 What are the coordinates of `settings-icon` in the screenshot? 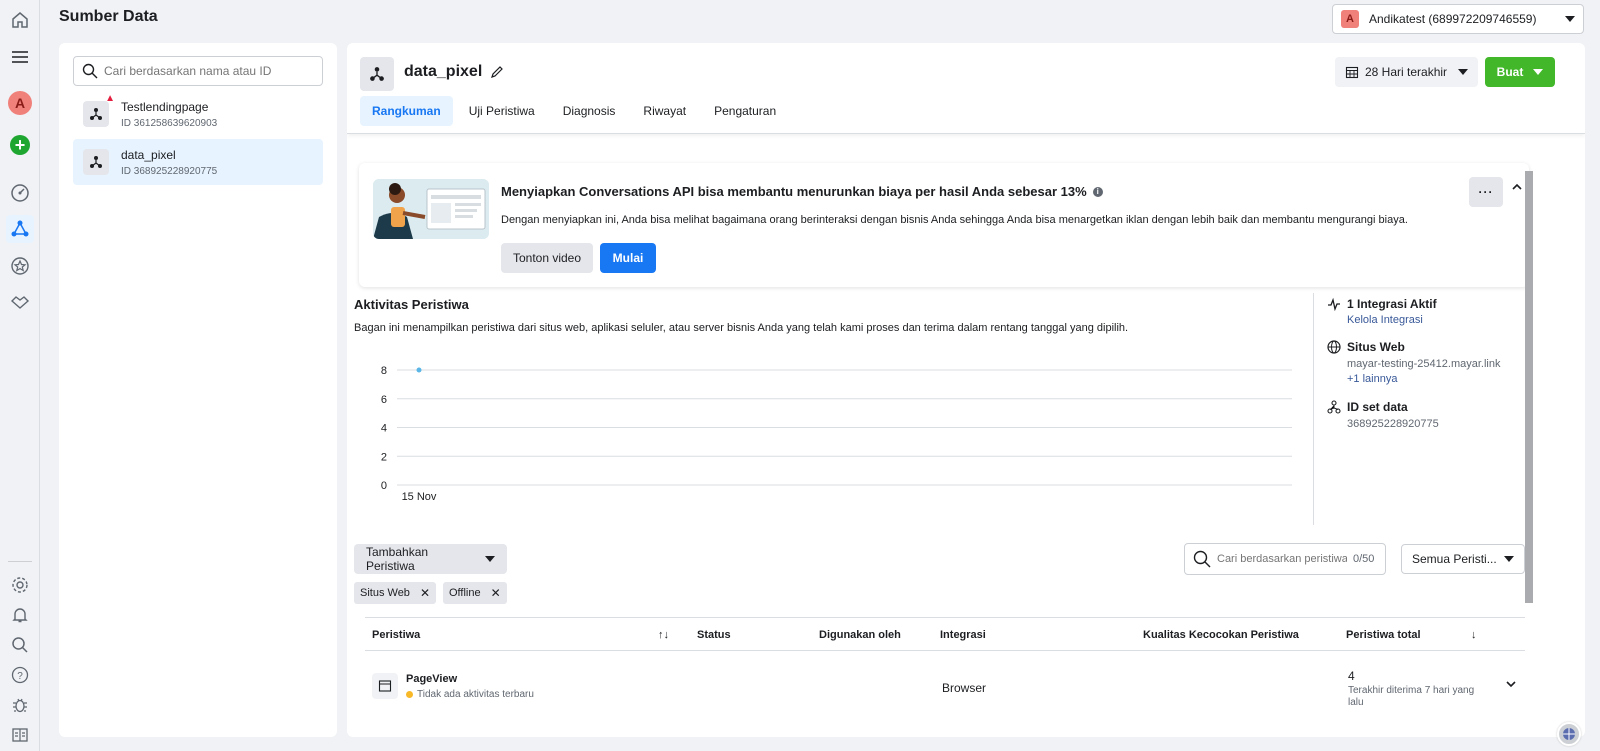 It's located at (20, 585).